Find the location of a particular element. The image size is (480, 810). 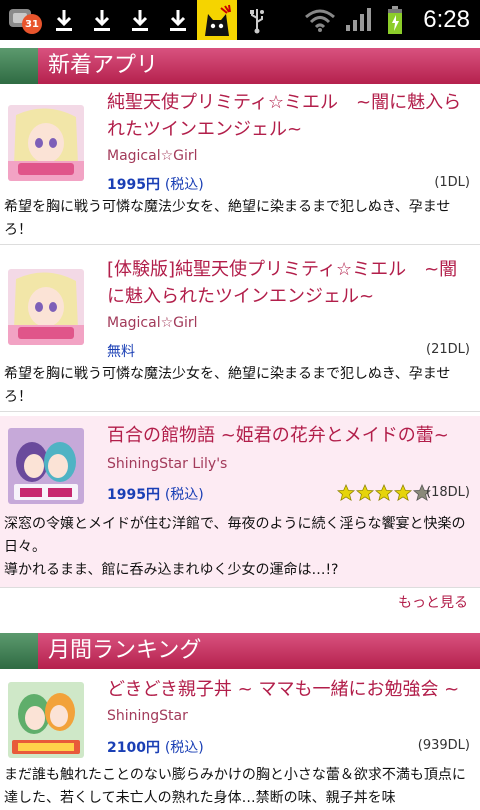

notification-count-badge: 31 is located at coordinates (32, 24).